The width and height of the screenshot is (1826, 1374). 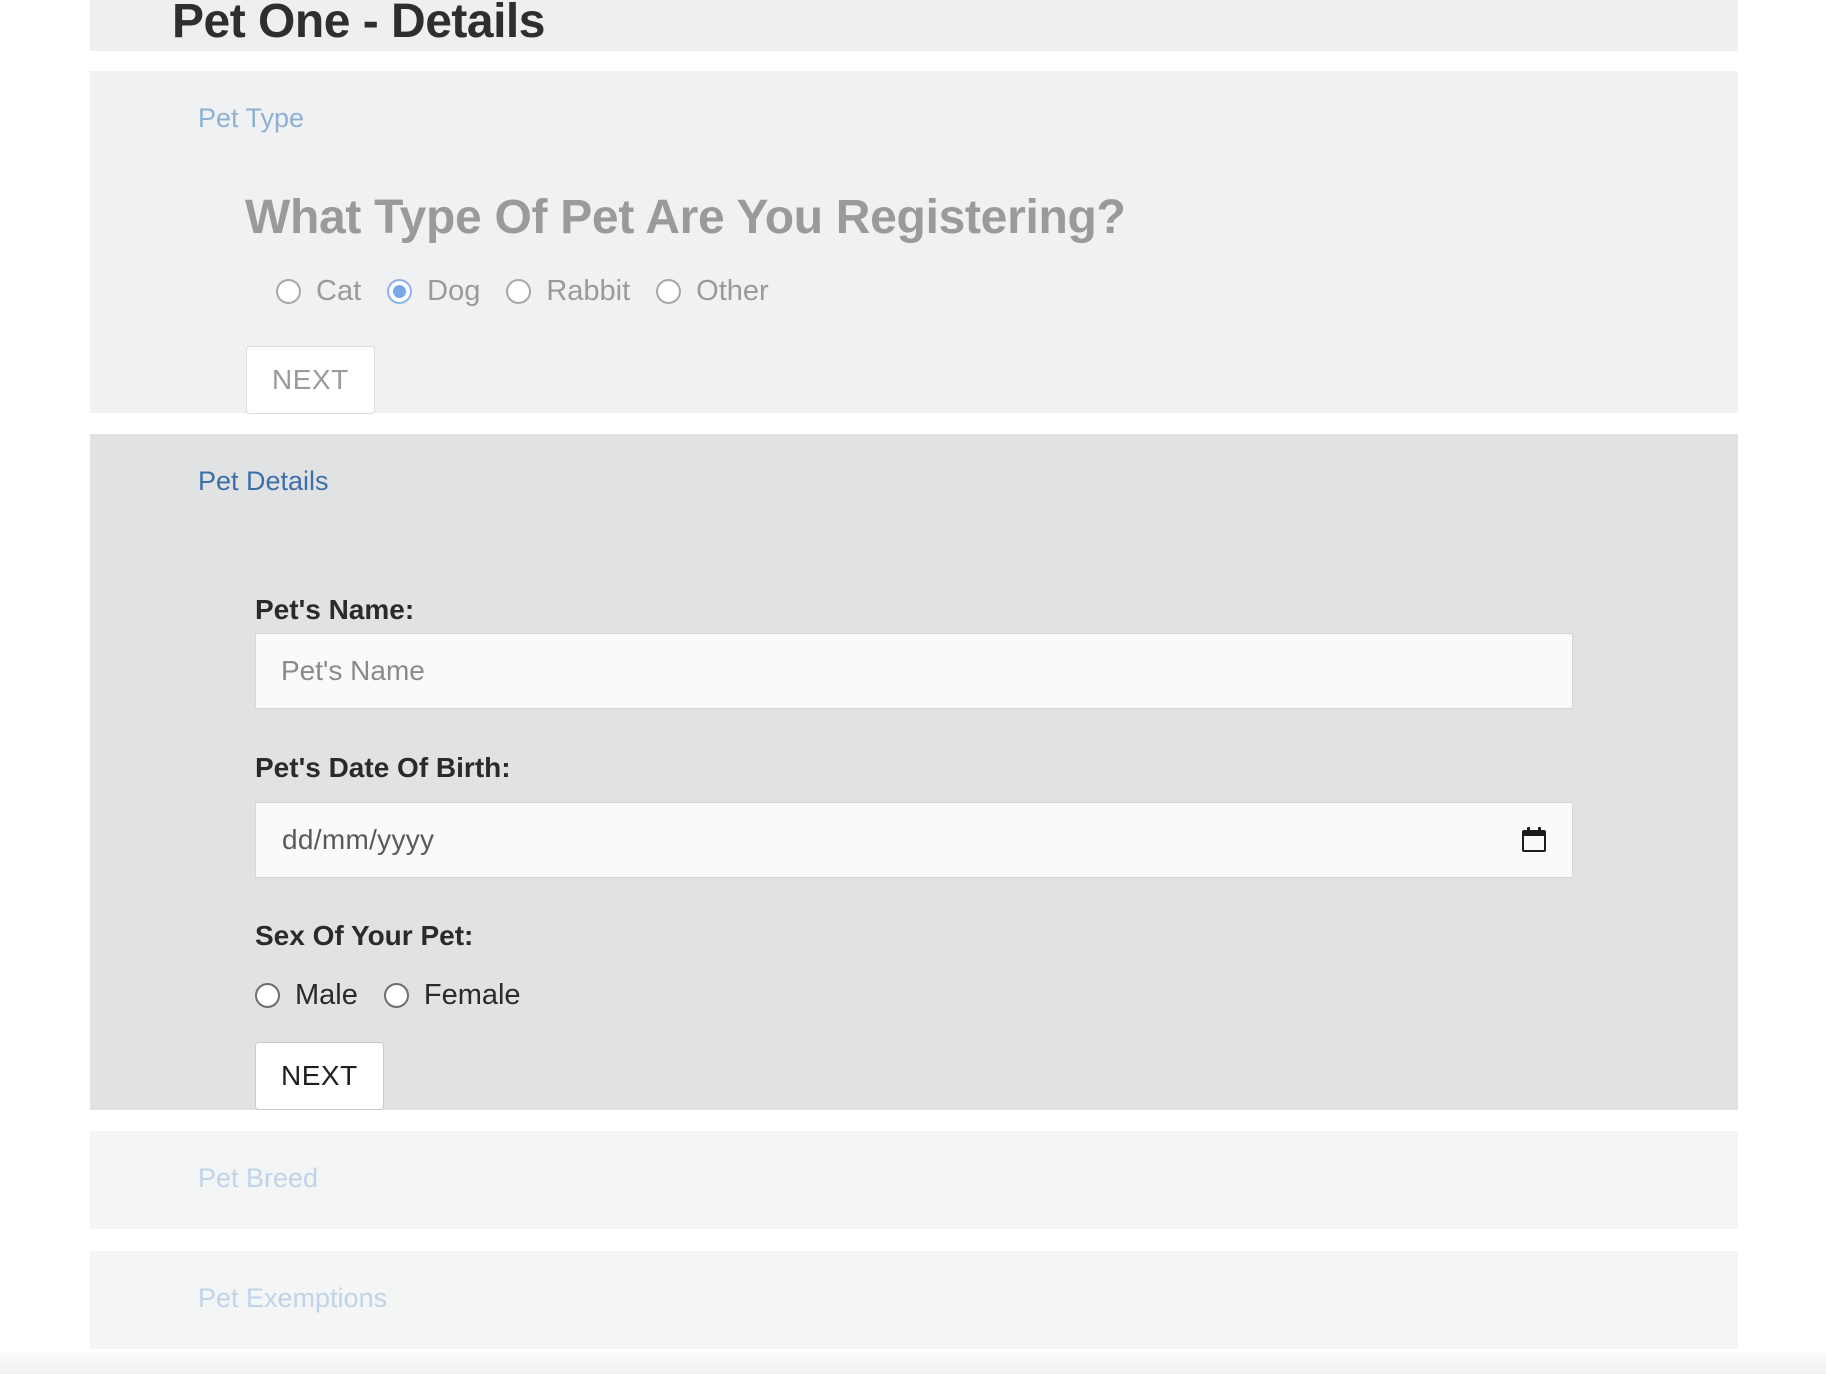 What do you see at coordinates (472, 995) in the screenshot?
I see `radio-label-female: Female` at bounding box center [472, 995].